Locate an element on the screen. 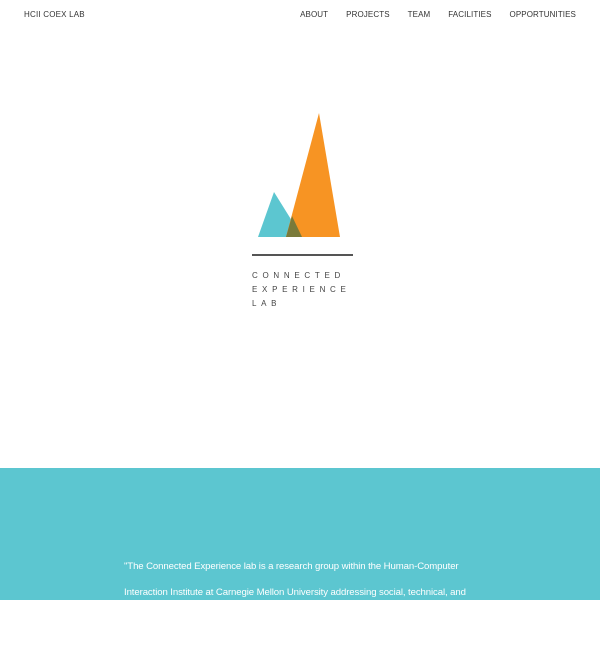 This screenshot has width=600, height=658. nav-about: ABOUT is located at coordinates (314, 14).